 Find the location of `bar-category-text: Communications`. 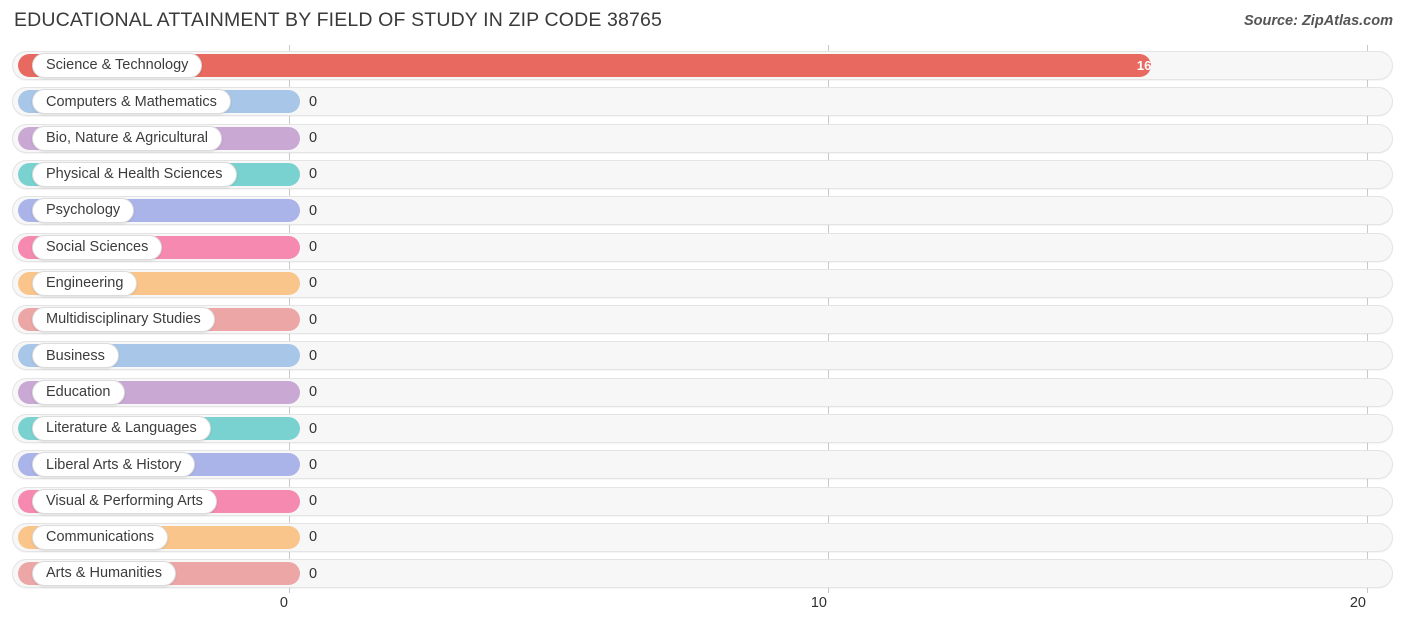

bar-category-text: Communications is located at coordinates (100, 537).